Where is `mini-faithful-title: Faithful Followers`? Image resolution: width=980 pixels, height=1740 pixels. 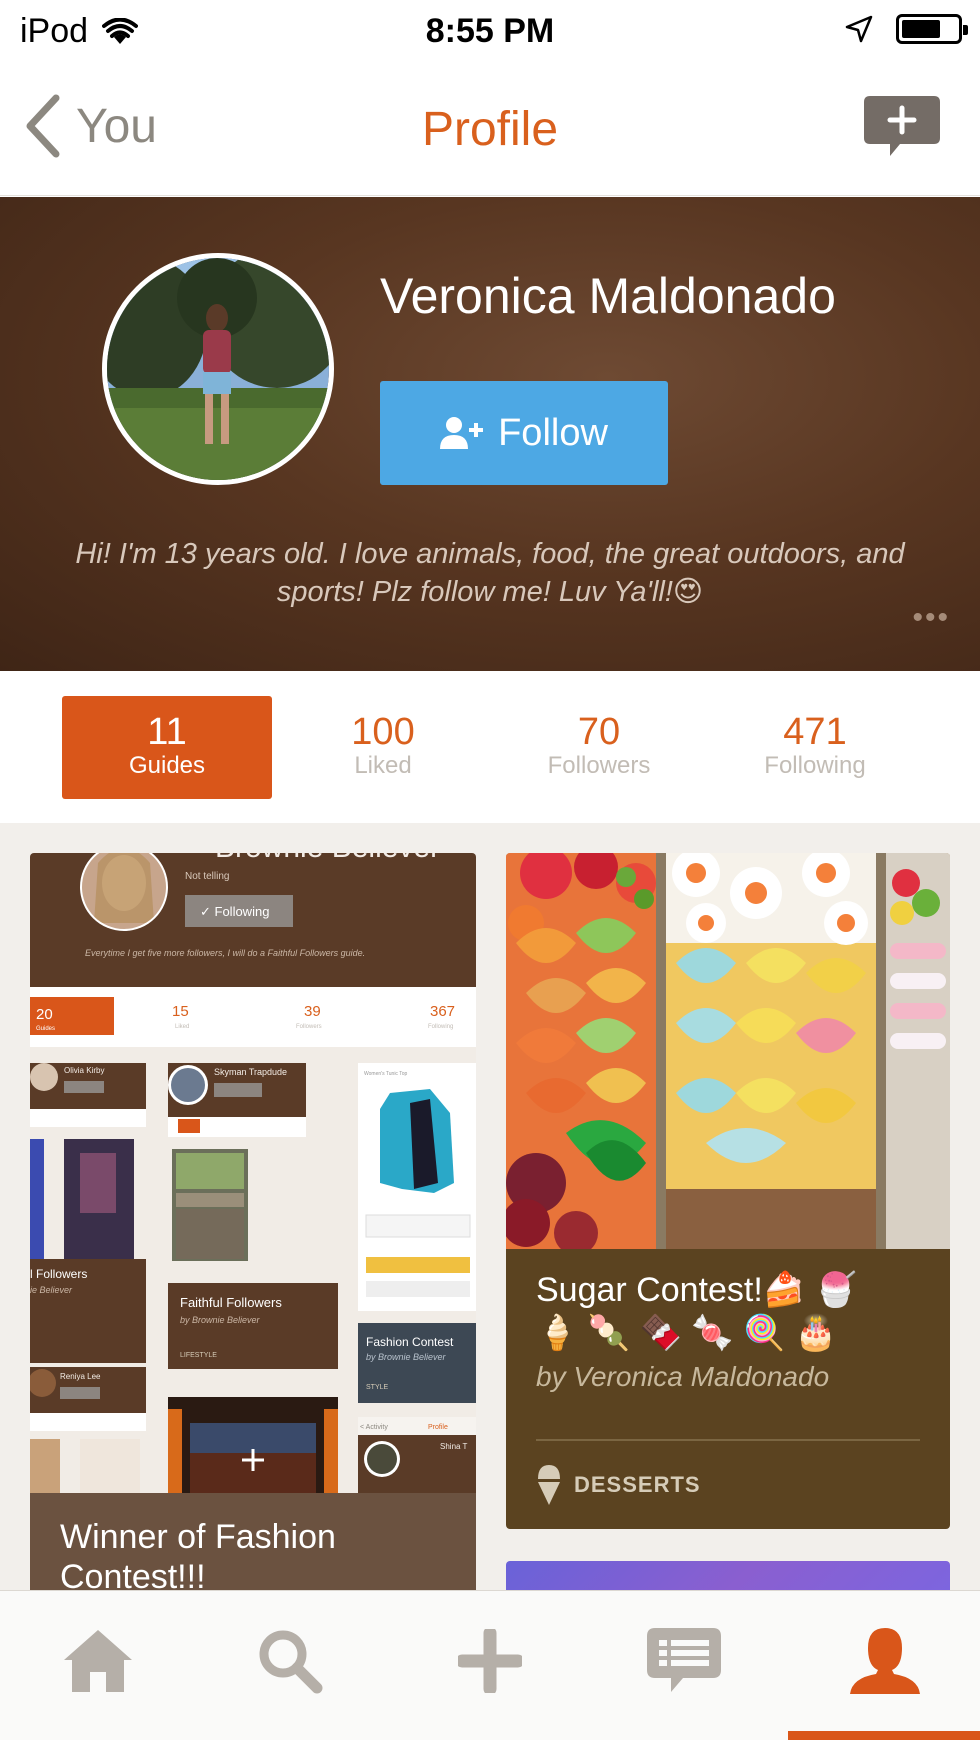
mini-faithful-title: Faithful Followers is located at coordinates (231, 1302).